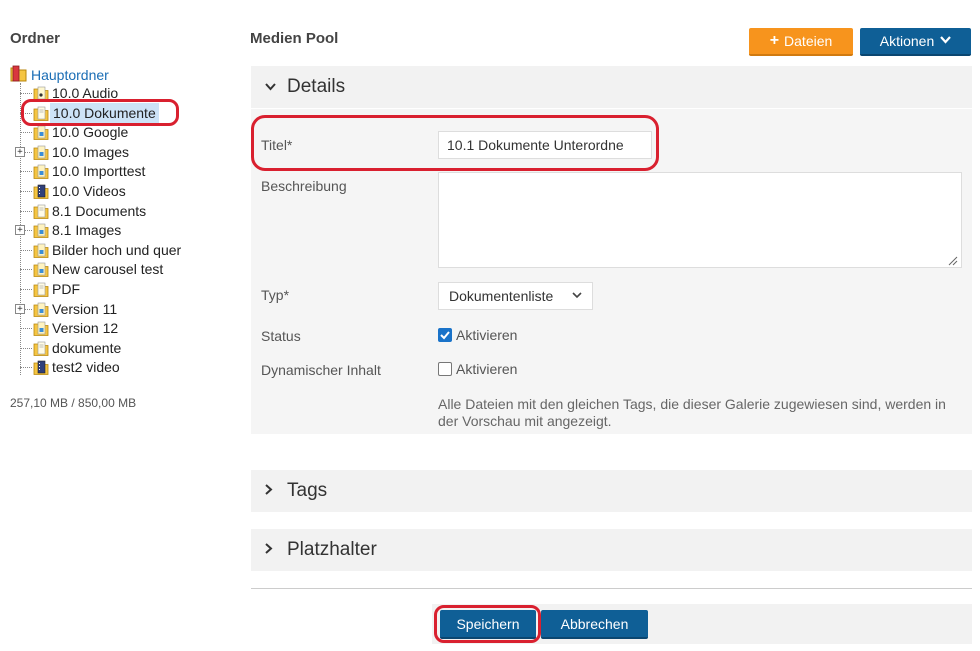 The width and height of the screenshot is (980, 651). What do you see at coordinates (611, 588) in the screenshot?
I see `divider` at bounding box center [611, 588].